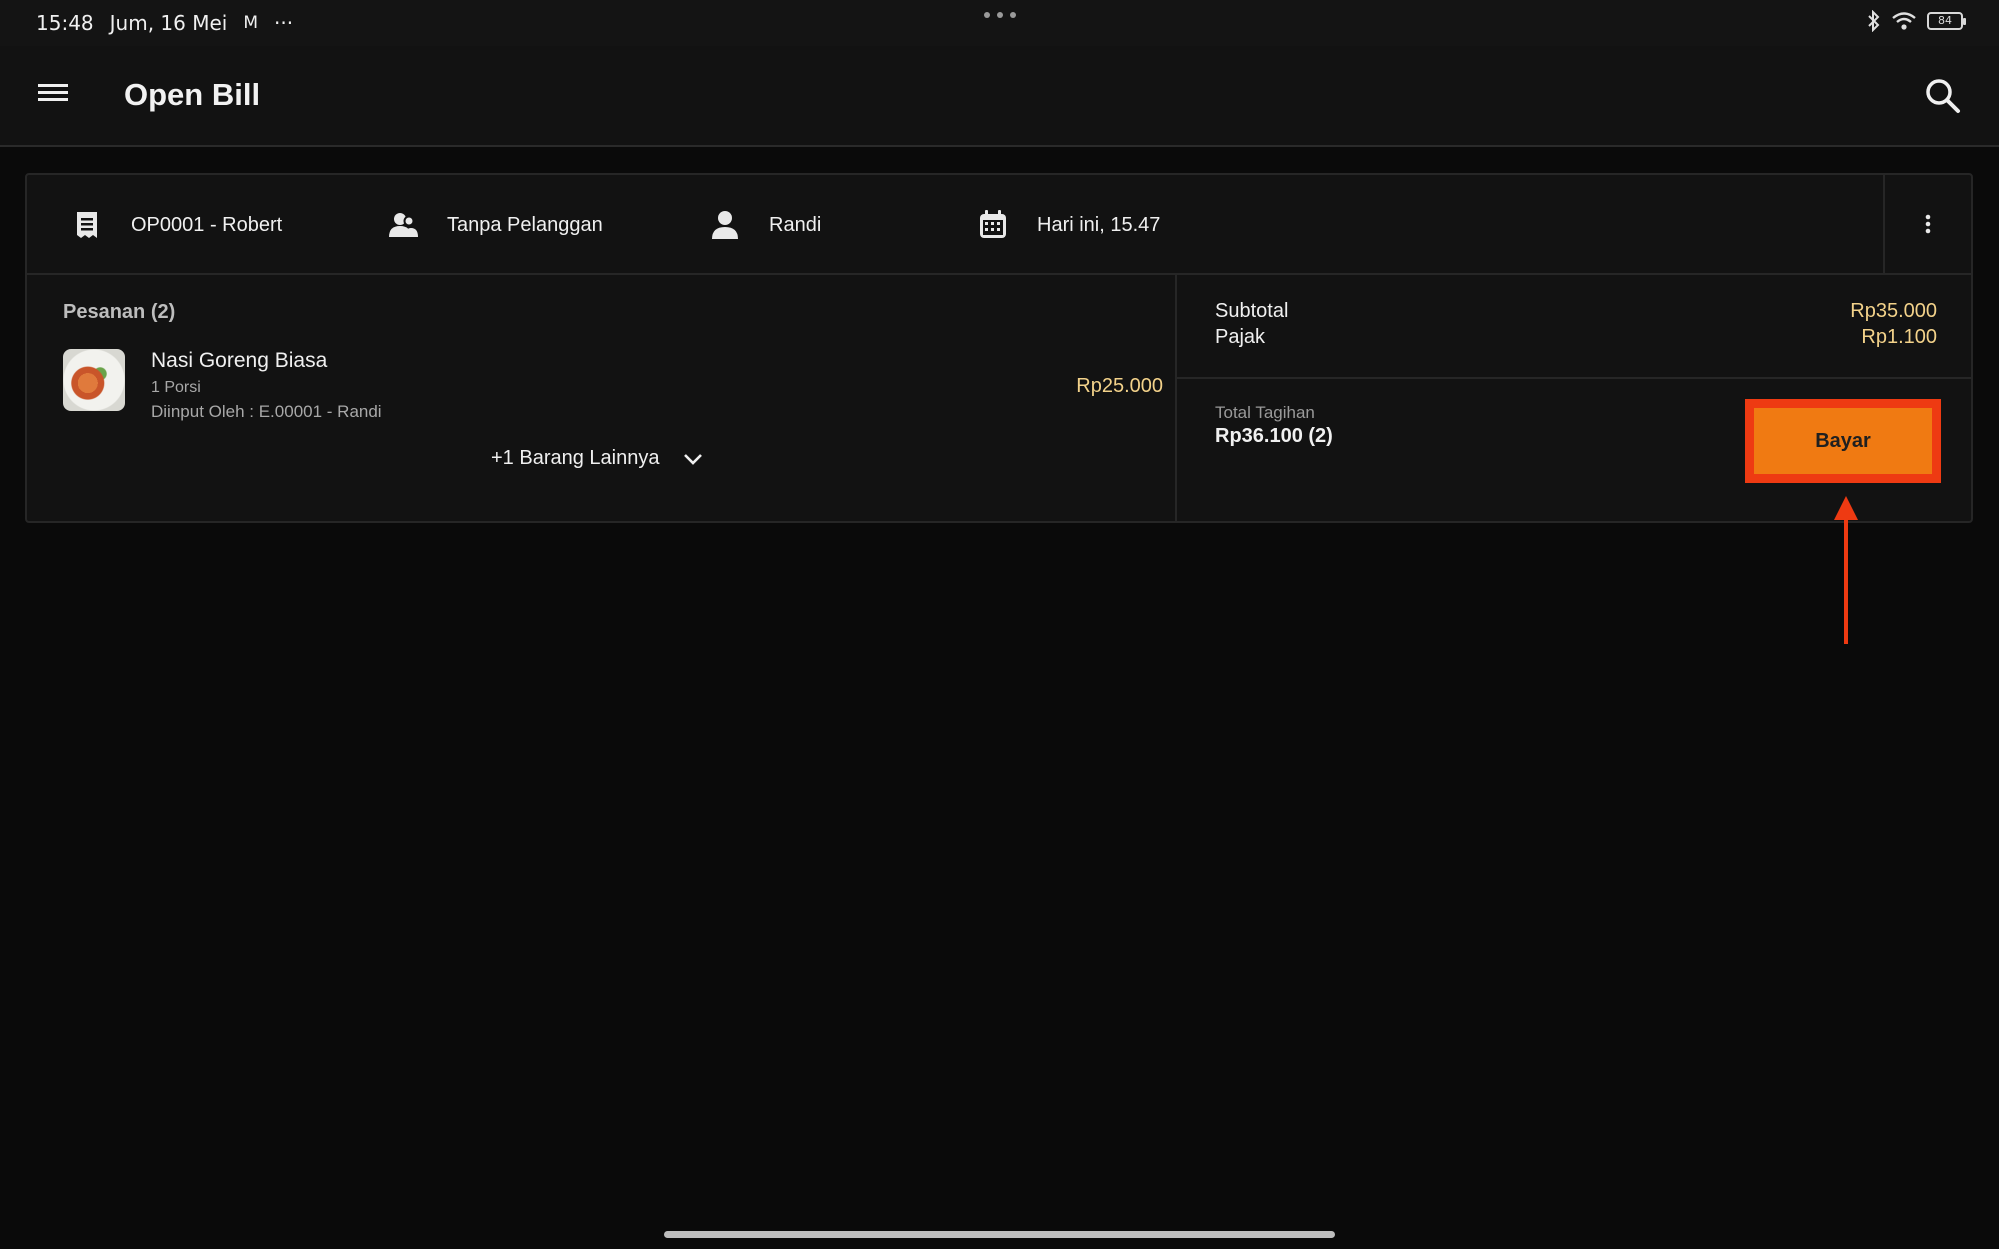 This screenshot has height=1249, width=1999. I want to click on customers-icon, so click(403, 225).